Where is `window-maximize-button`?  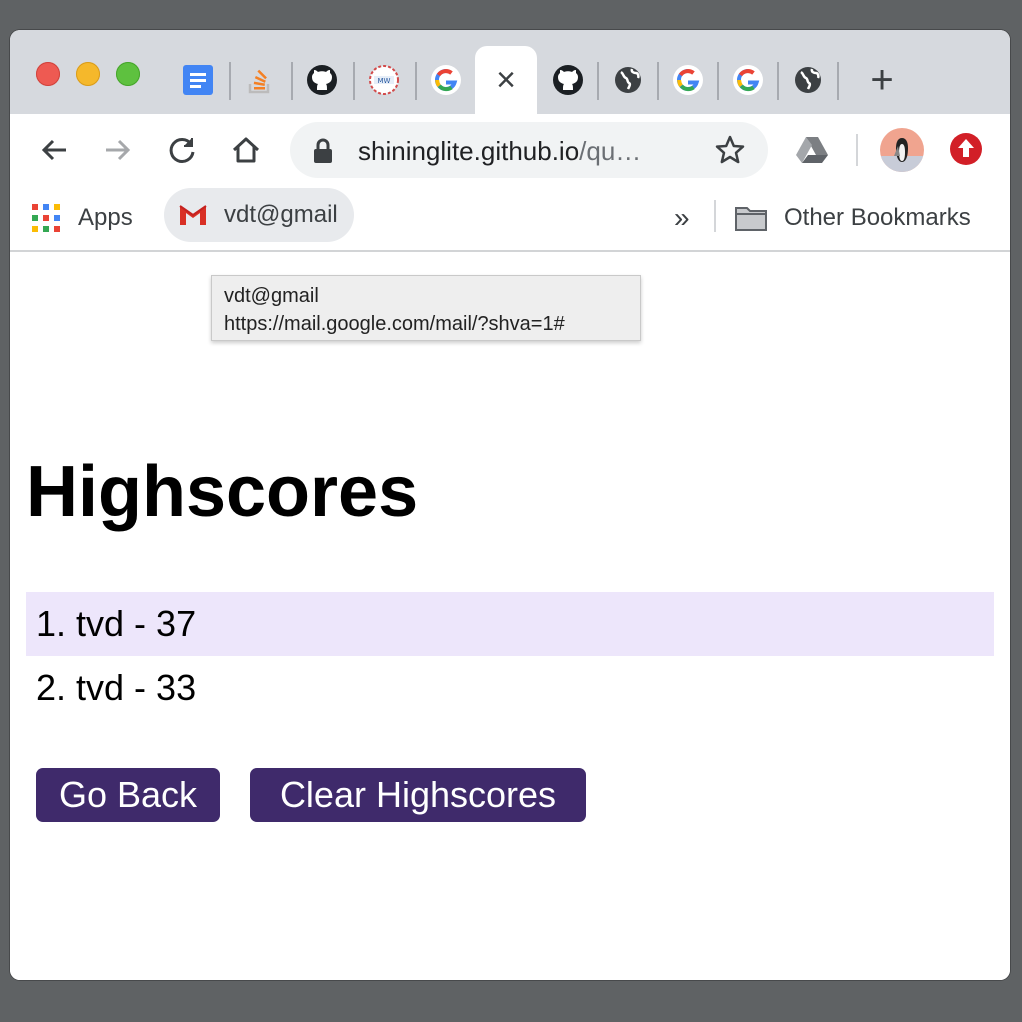
window-maximize-button is located at coordinates (128, 74).